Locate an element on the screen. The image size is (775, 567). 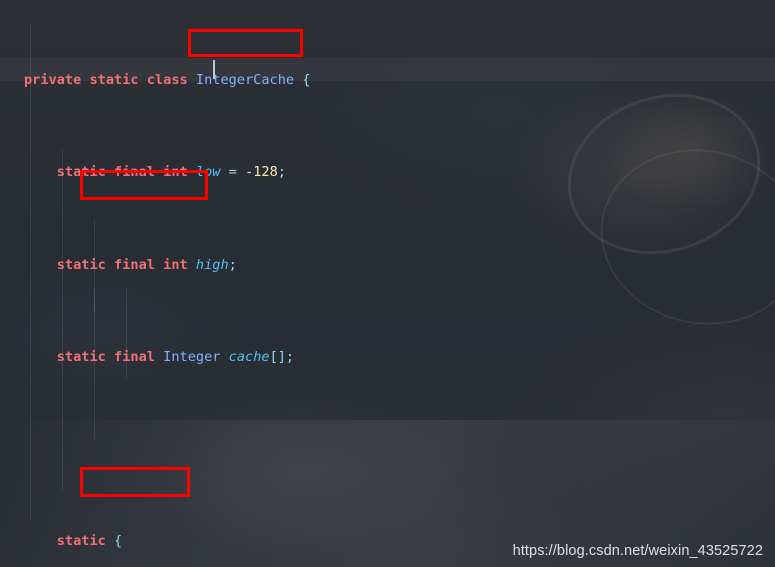
indent-guide is located at coordinates (62, 320).